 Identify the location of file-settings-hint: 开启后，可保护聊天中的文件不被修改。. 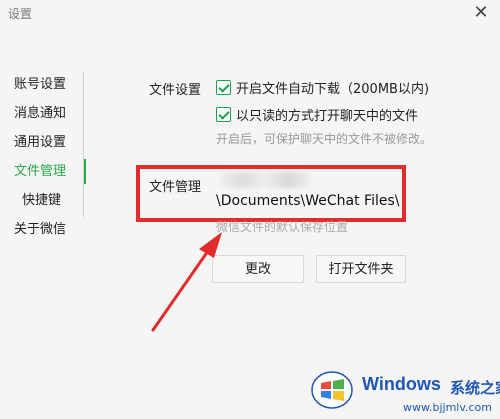
(324, 139).